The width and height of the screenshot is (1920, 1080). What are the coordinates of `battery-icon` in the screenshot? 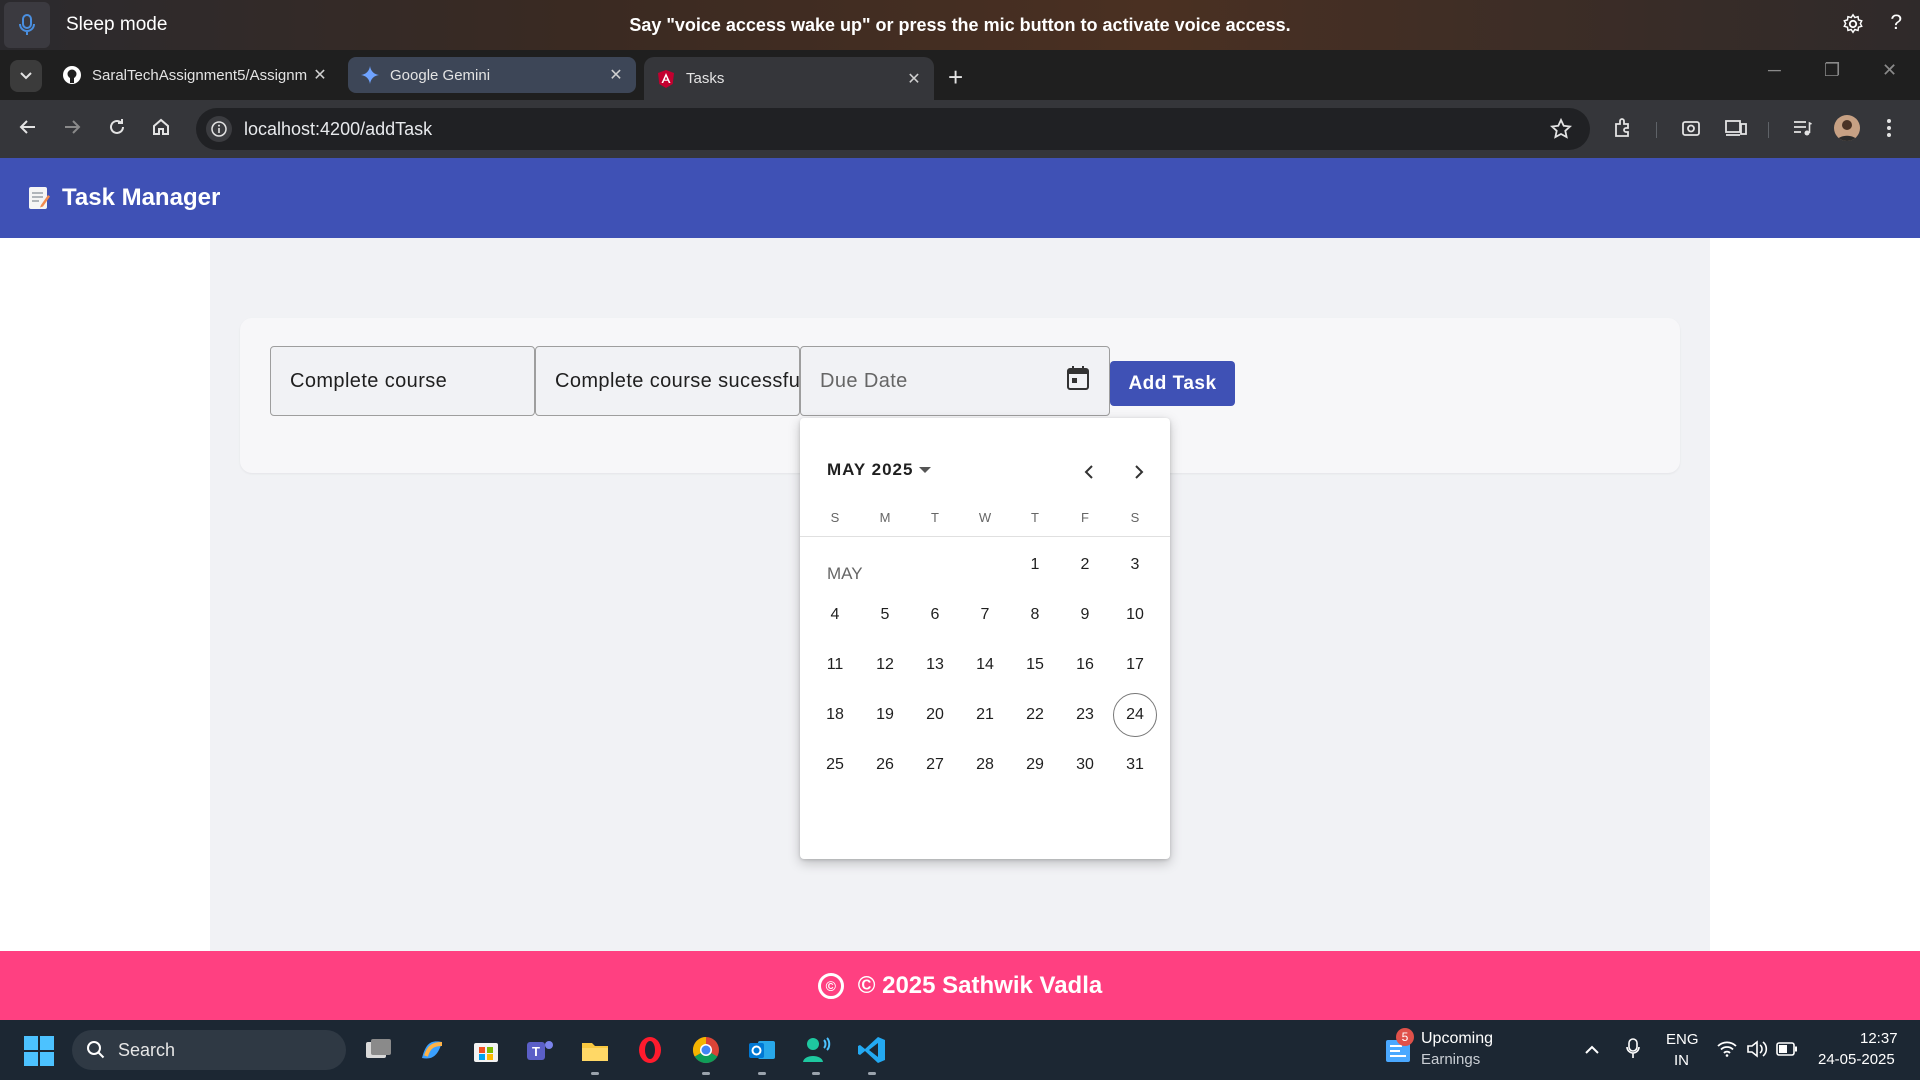 It's located at (1787, 1051).